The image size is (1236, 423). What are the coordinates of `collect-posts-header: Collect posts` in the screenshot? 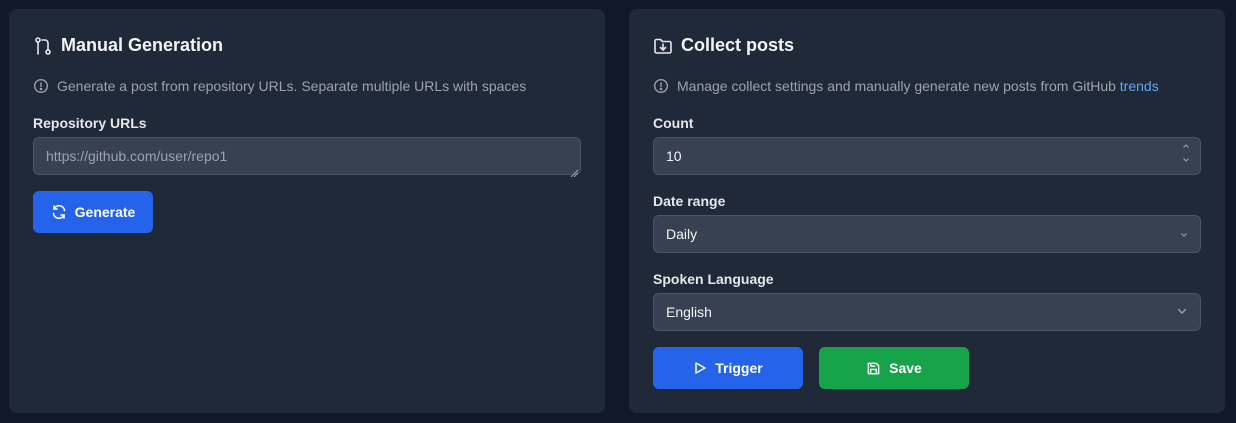 It's located at (723, 45).